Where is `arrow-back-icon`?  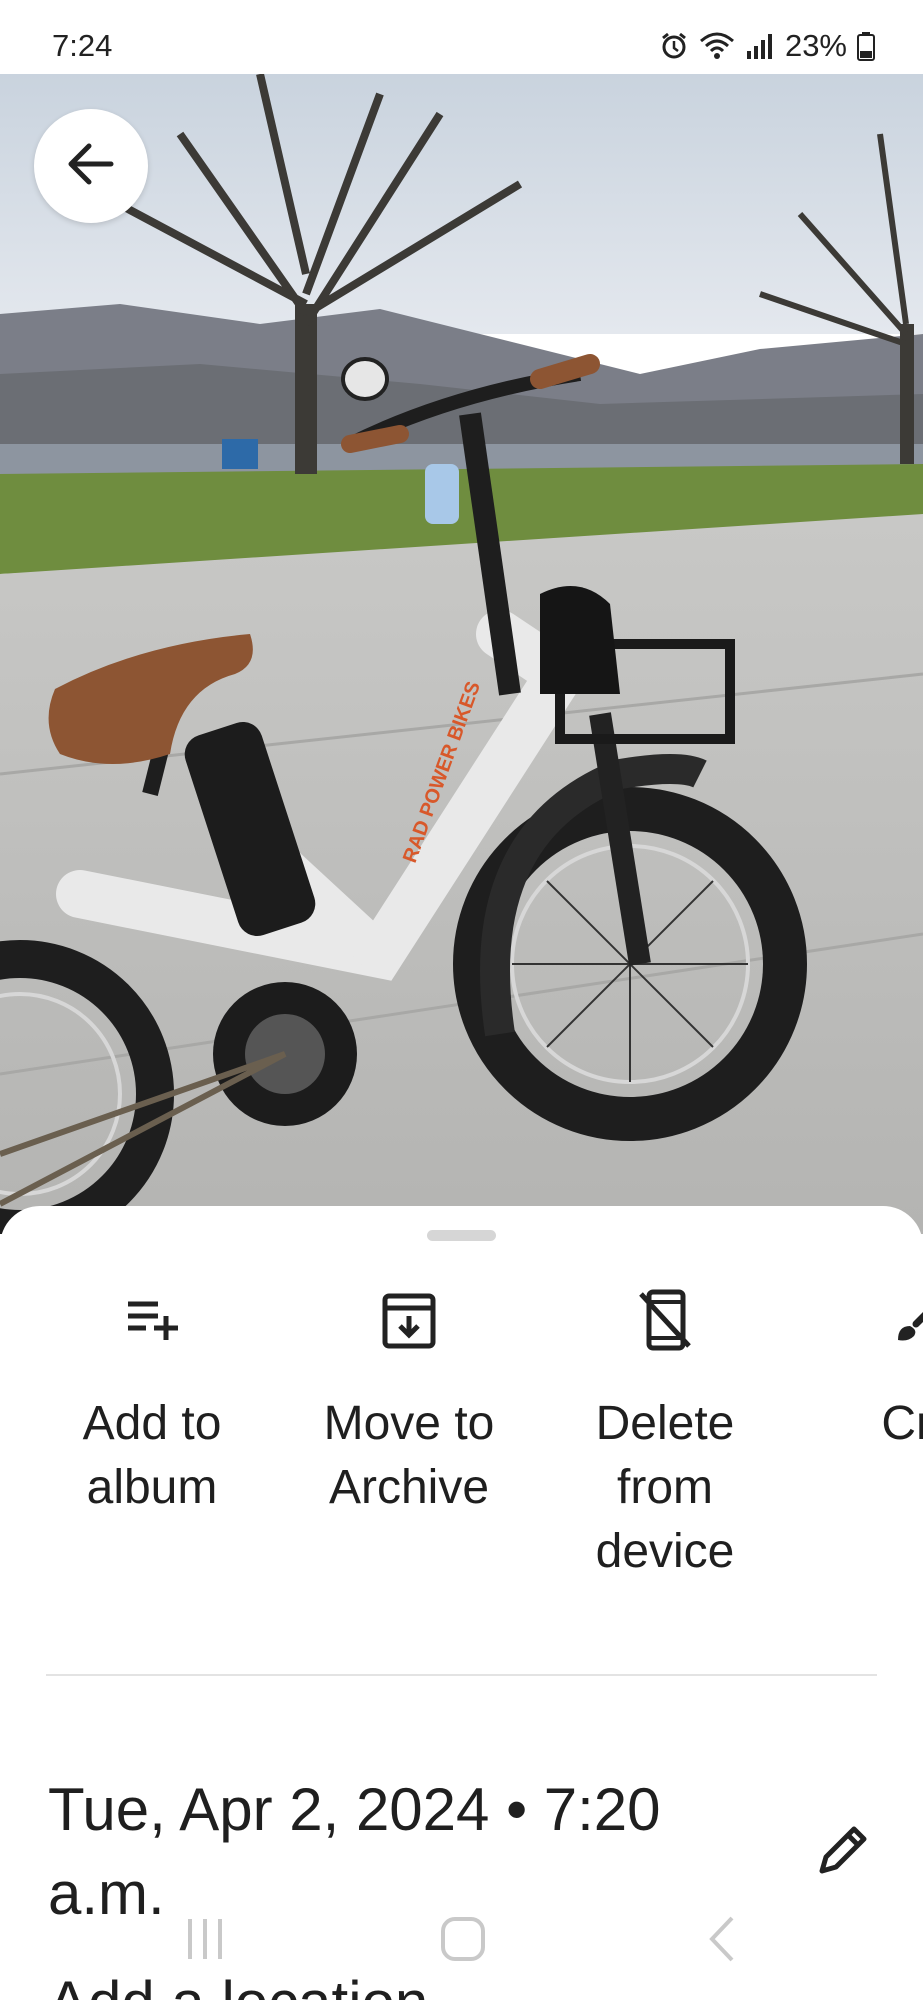 arrow-back-icon is located at coordinates (91, 166).